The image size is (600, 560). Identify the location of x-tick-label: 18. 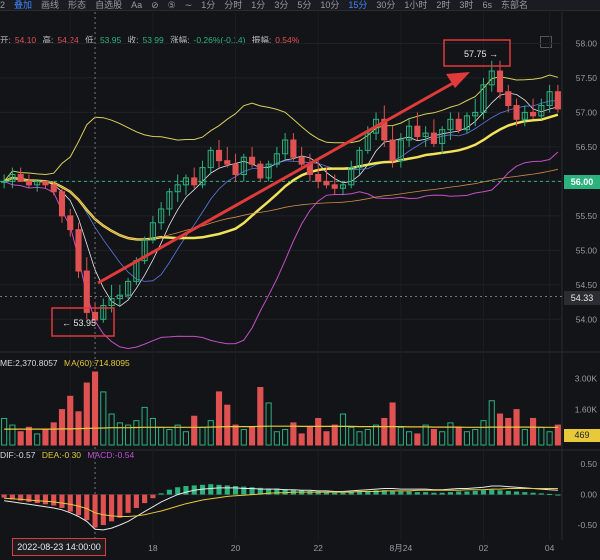
(153, 548).